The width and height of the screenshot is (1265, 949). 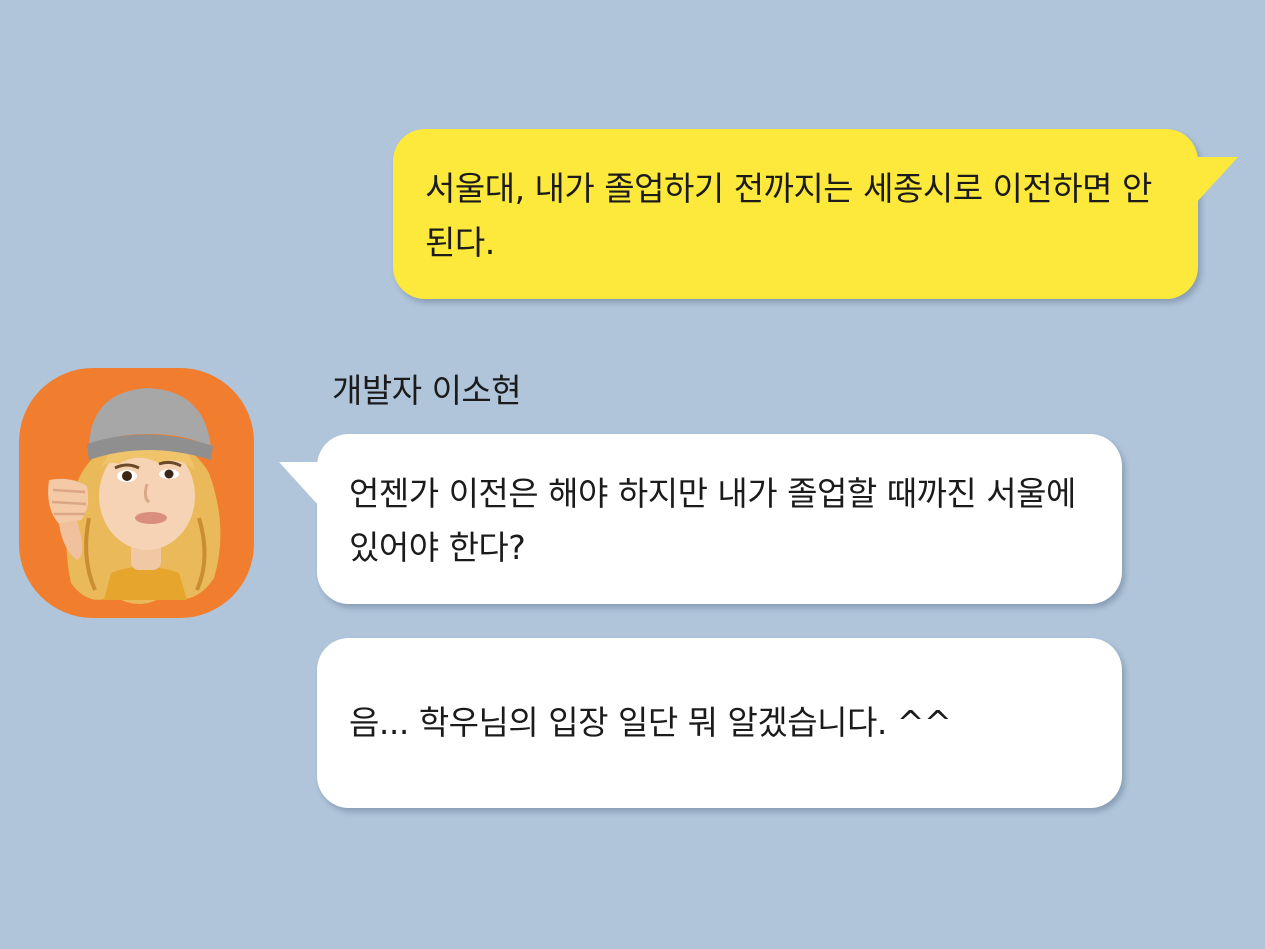 I want to click on memoji-thumbs-down-icon, so click(x=134, y=496).